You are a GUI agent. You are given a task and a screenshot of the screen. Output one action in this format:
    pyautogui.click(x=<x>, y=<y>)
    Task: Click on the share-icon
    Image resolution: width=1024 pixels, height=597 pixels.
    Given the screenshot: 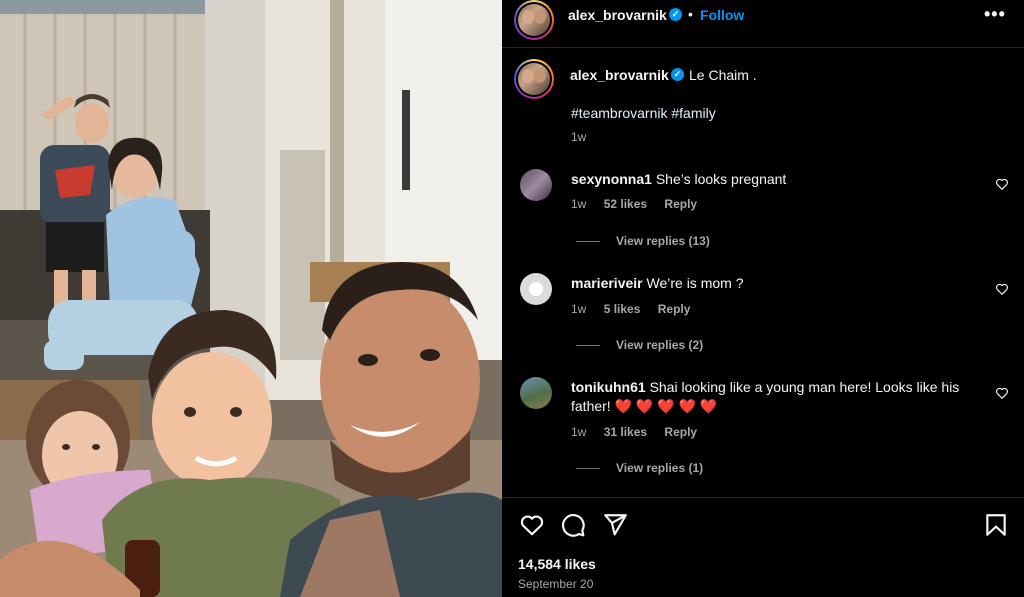 What is the action you would take?
    pyautogui.click(x=615, y=525)
    